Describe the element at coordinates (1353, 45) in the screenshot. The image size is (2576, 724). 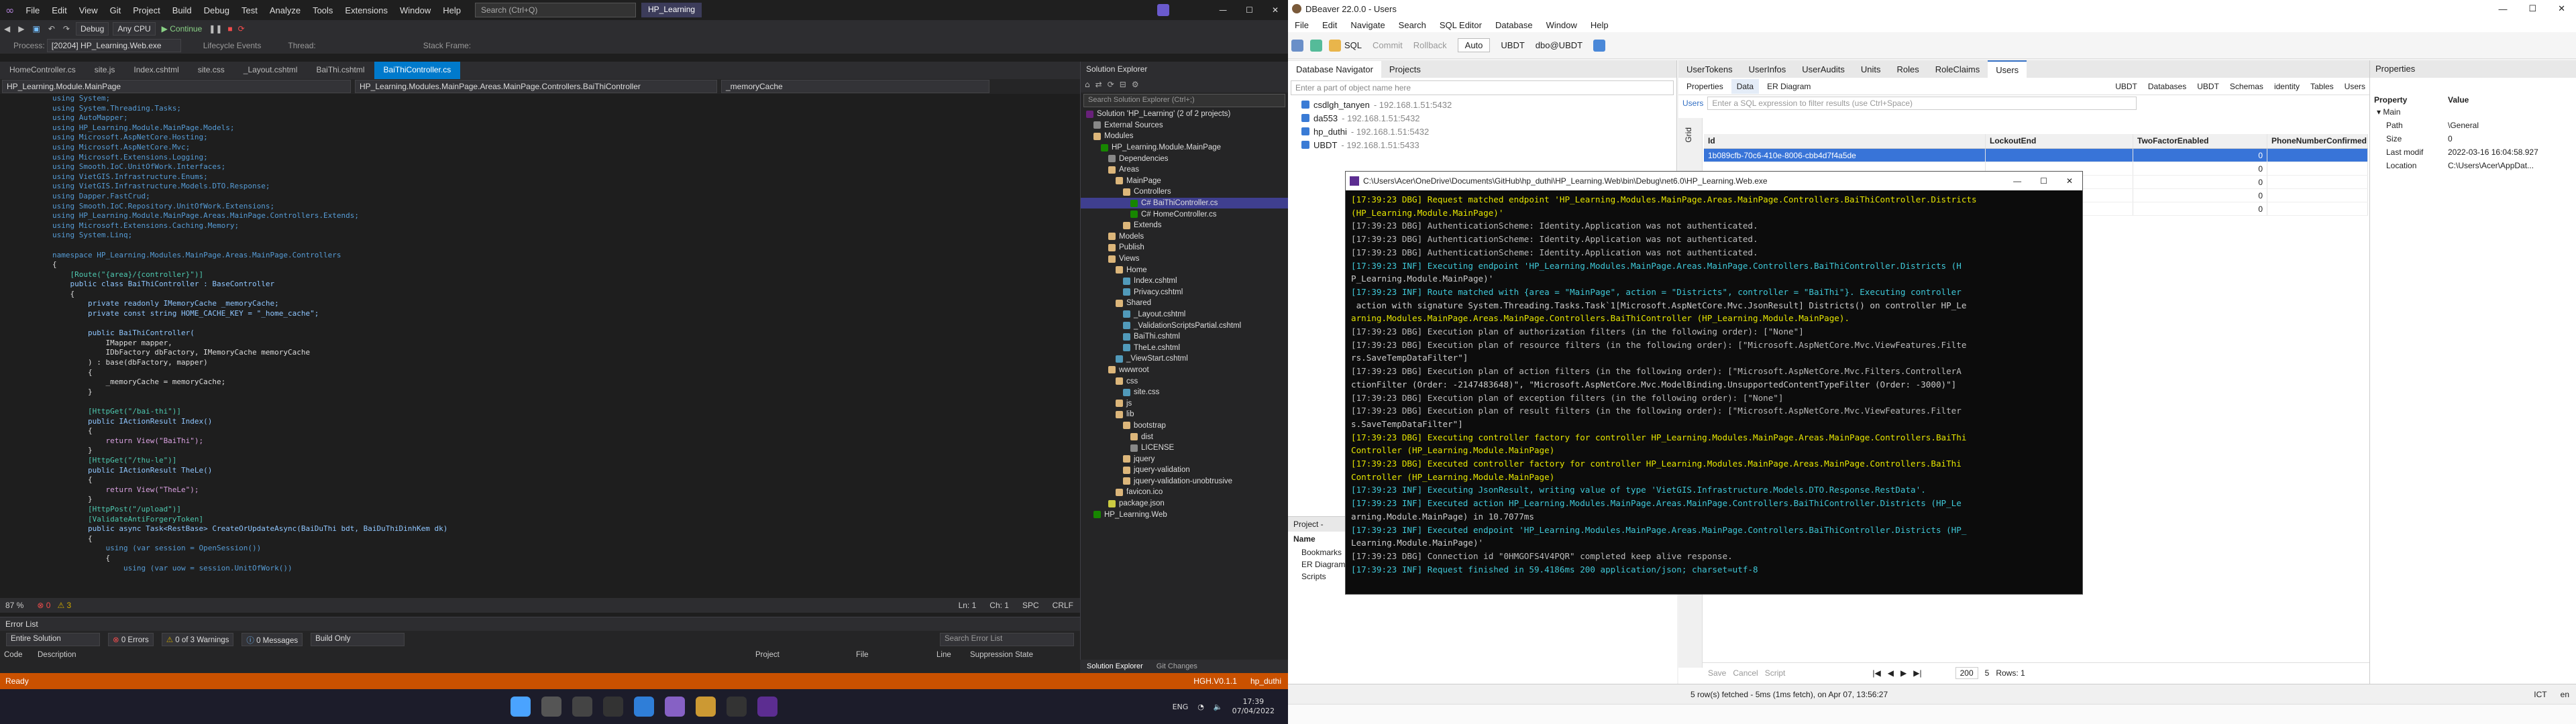
I see `sql-button: SQL` at that location.